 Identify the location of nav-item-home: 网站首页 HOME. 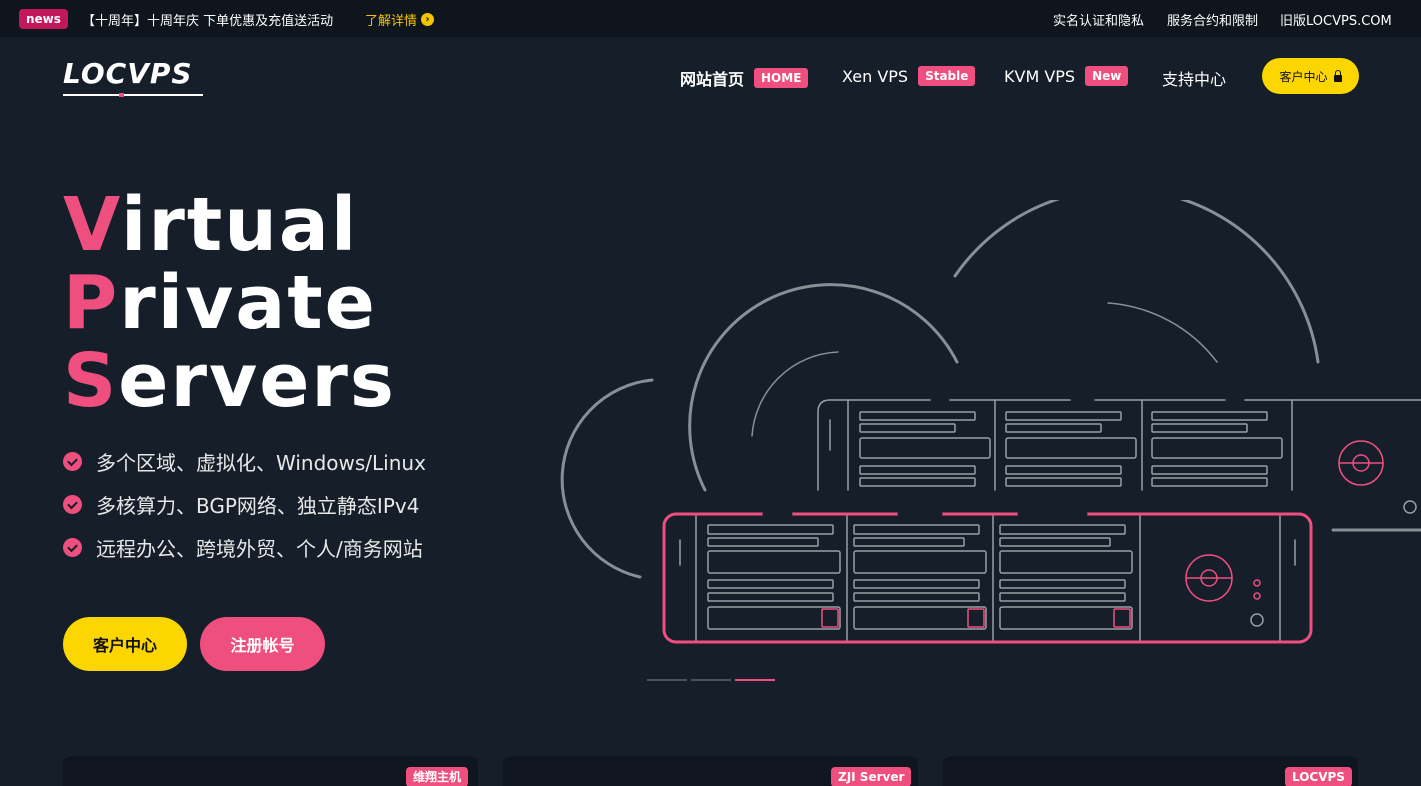
(744, 78).